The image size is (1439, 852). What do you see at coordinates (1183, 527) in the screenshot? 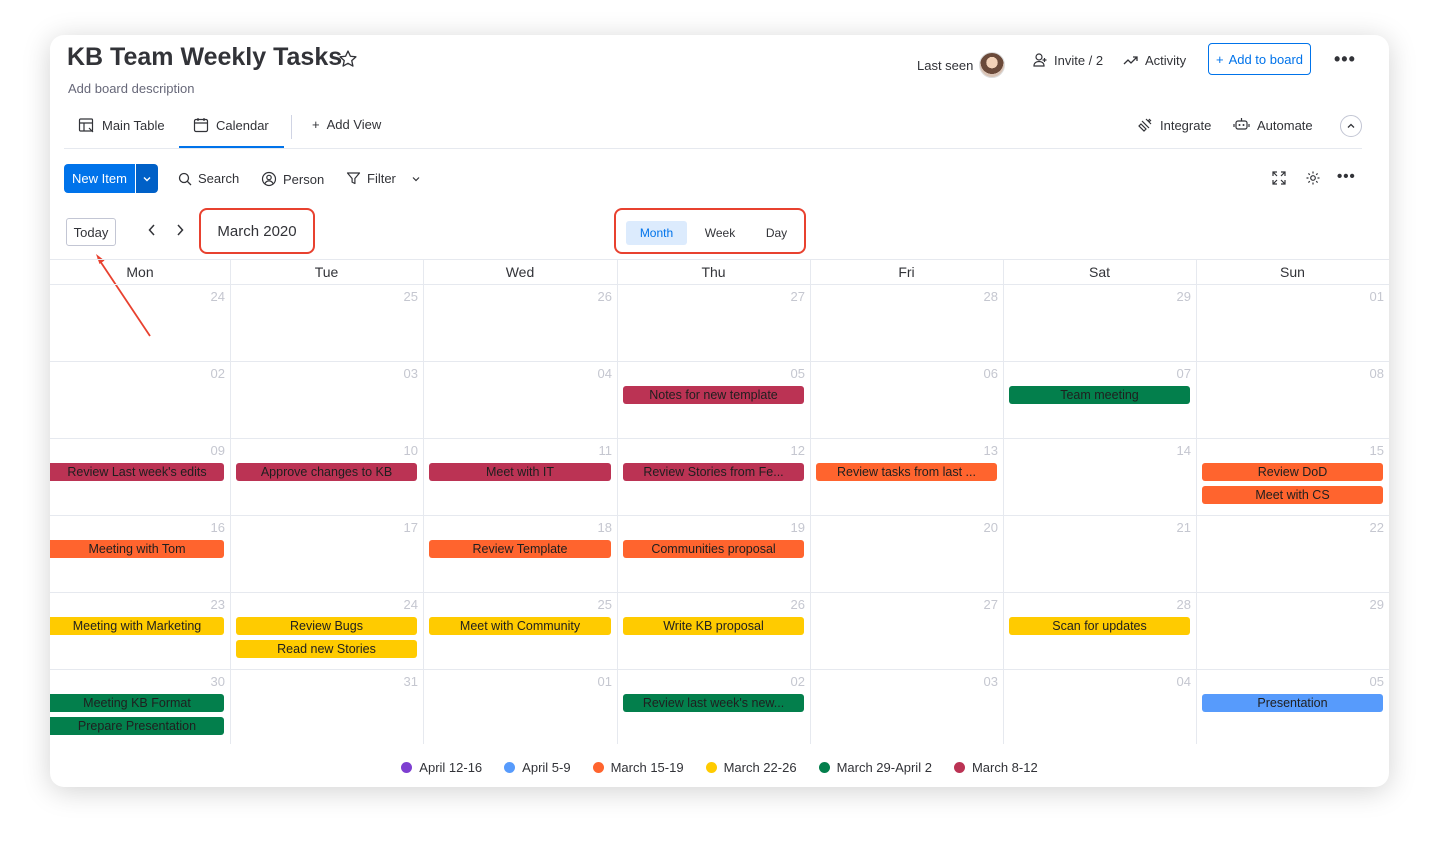
I see `day-number: 21` at bounding box center [1183, 527].